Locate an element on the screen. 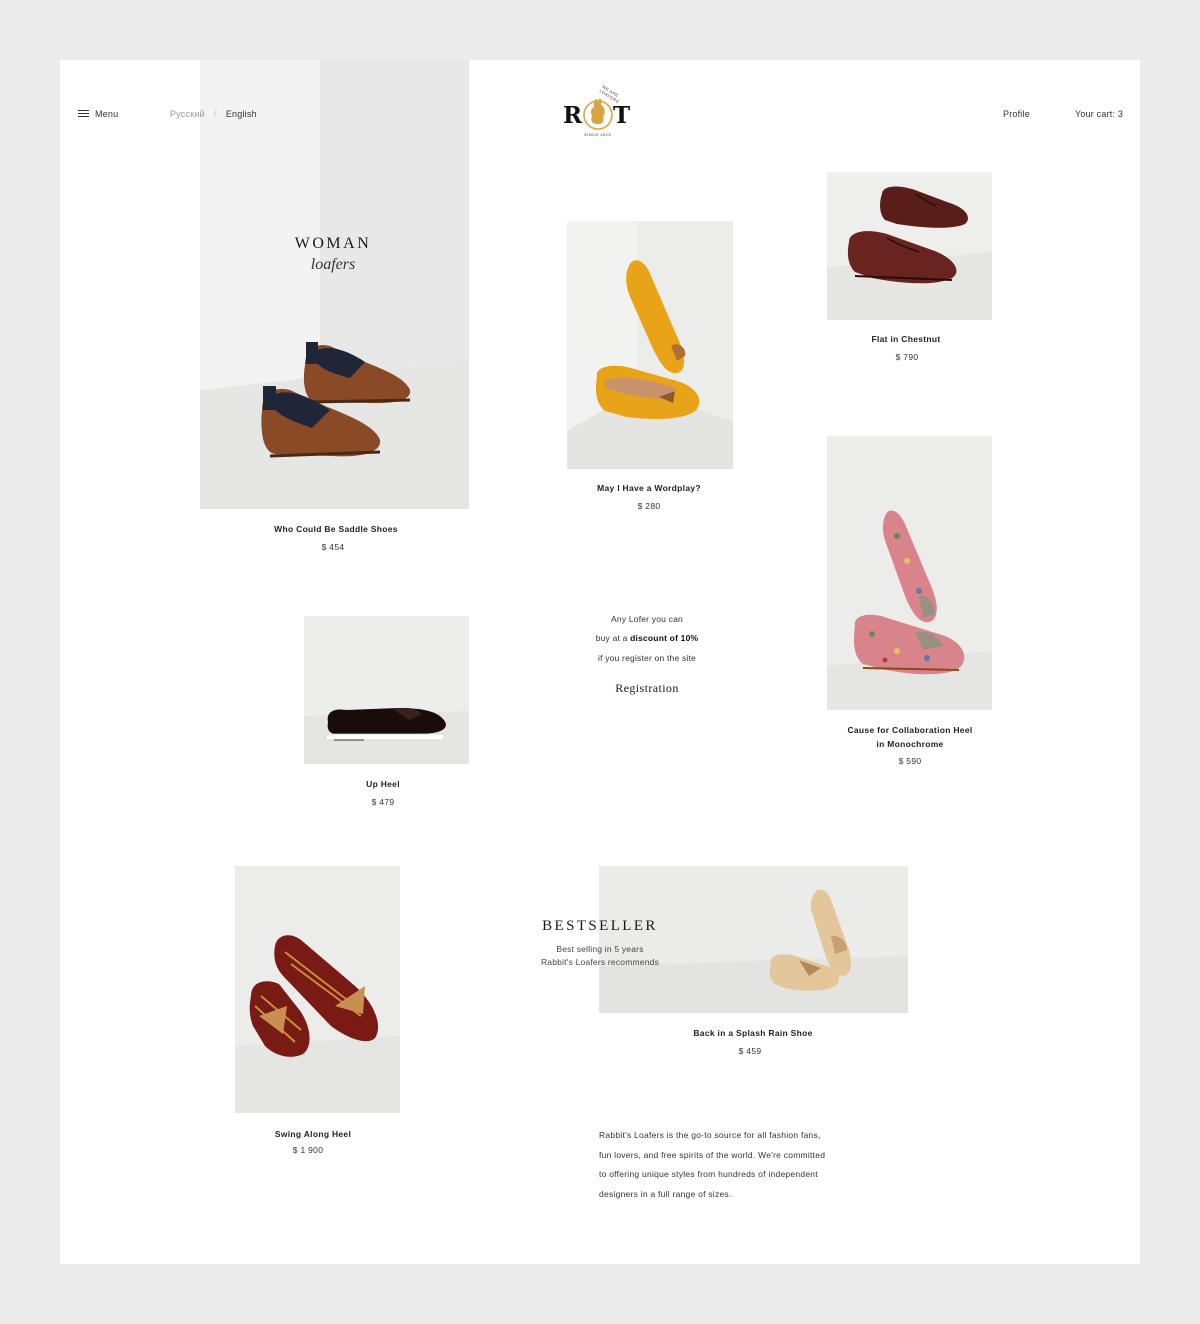 The height and width of the screenshot is (1324, 1200). promo-discount: discount of 10% is located at coordinates (664, 638).